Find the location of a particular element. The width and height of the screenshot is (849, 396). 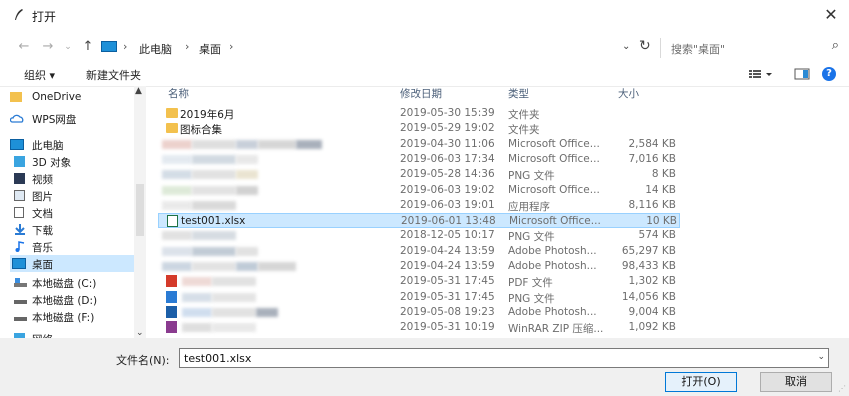

sidebar-item-3d-objects: 3D 对象 is located at coordinates (72, 161).